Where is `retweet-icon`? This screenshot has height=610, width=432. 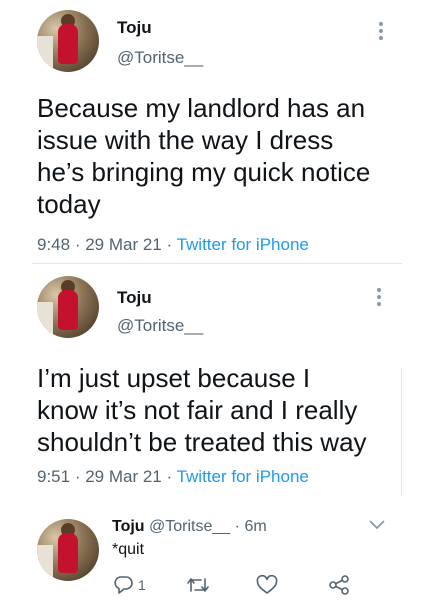
retweet-icon is located at coordinates (198, 585).